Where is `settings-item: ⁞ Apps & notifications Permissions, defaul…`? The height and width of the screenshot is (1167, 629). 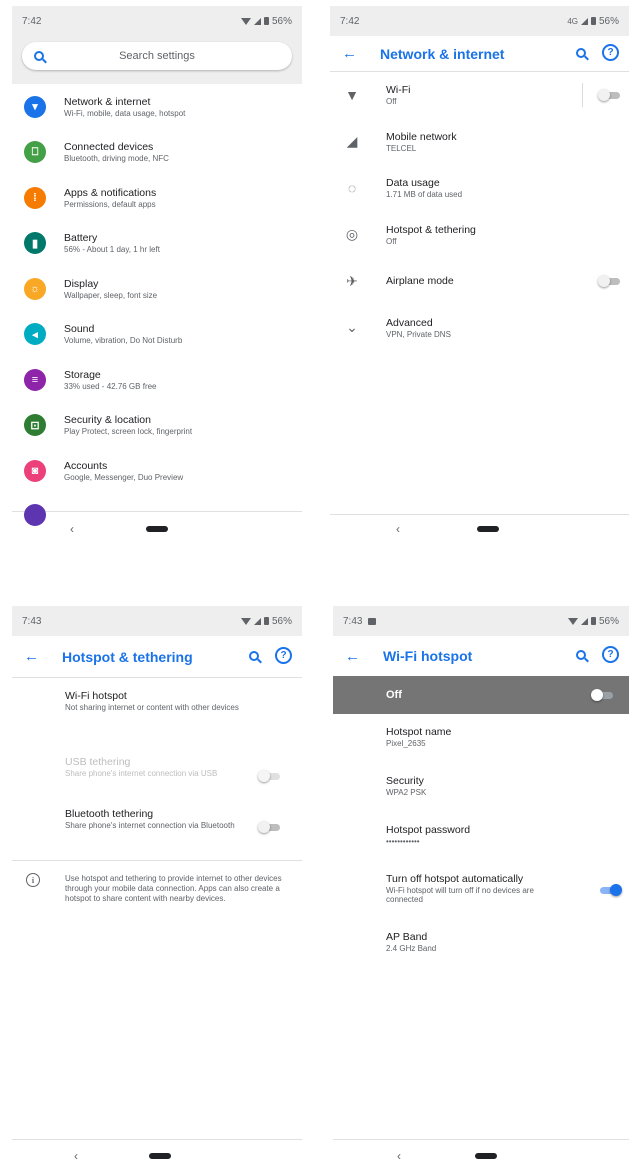 settings-item: ⁞ Apps & notifications Permissions, defaul… is located at coordinates (157, 198).